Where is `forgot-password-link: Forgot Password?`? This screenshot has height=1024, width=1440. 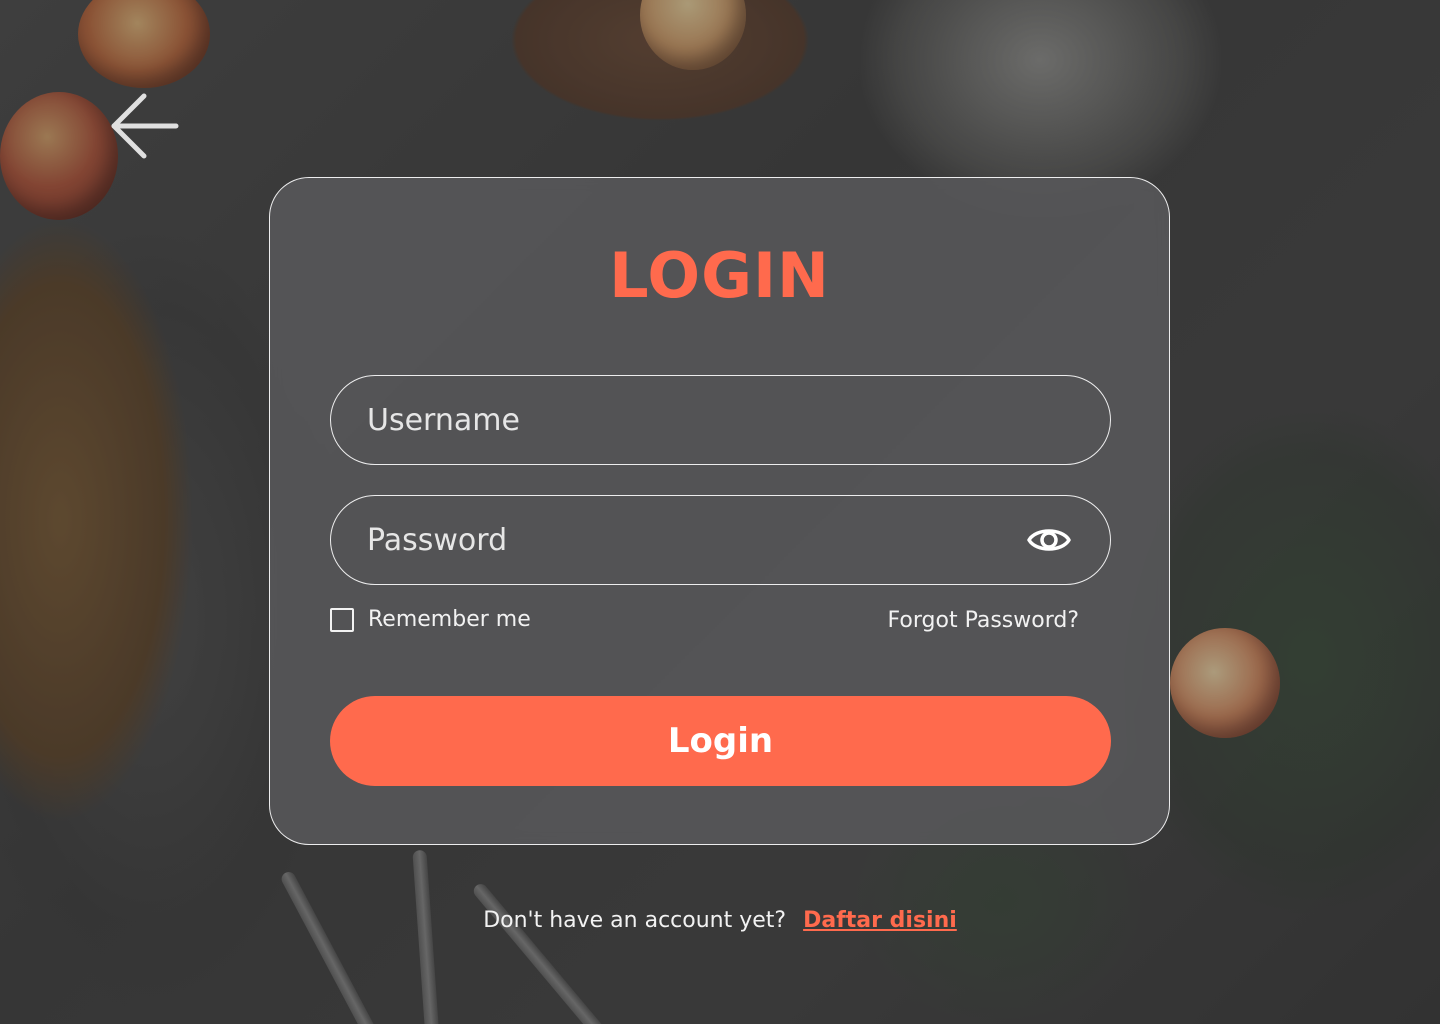
forgot-password-link: Forgot Password? is located at coordinates (983, 621).